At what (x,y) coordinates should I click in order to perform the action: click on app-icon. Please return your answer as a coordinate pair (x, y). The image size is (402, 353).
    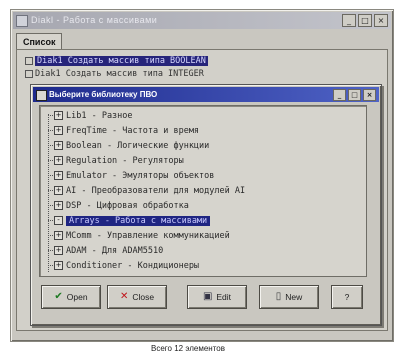
    Looking at the image, I should click on (22, 21).